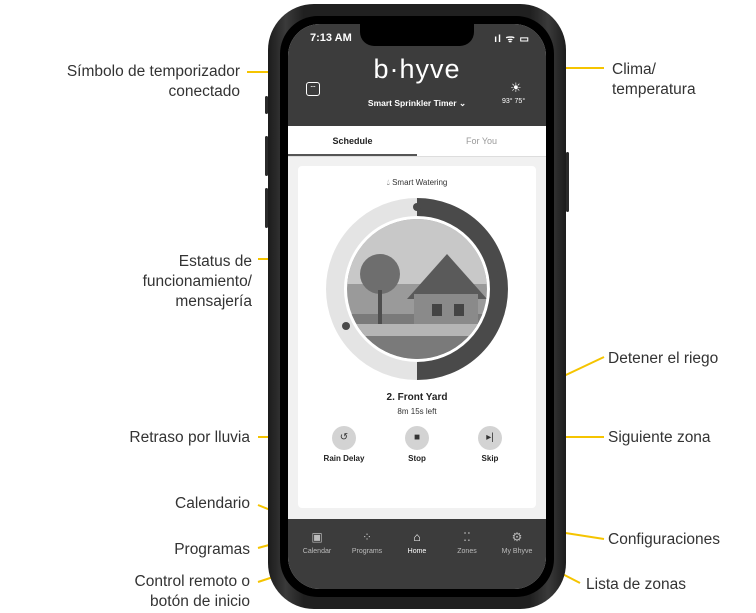 Image resolution: width=756 pixels, height=613 pixels. What do you see at coordinates (664, 539) in the screenshot?
I see `annotation-settings: Configuraciones` at bounding box center [664, 539].